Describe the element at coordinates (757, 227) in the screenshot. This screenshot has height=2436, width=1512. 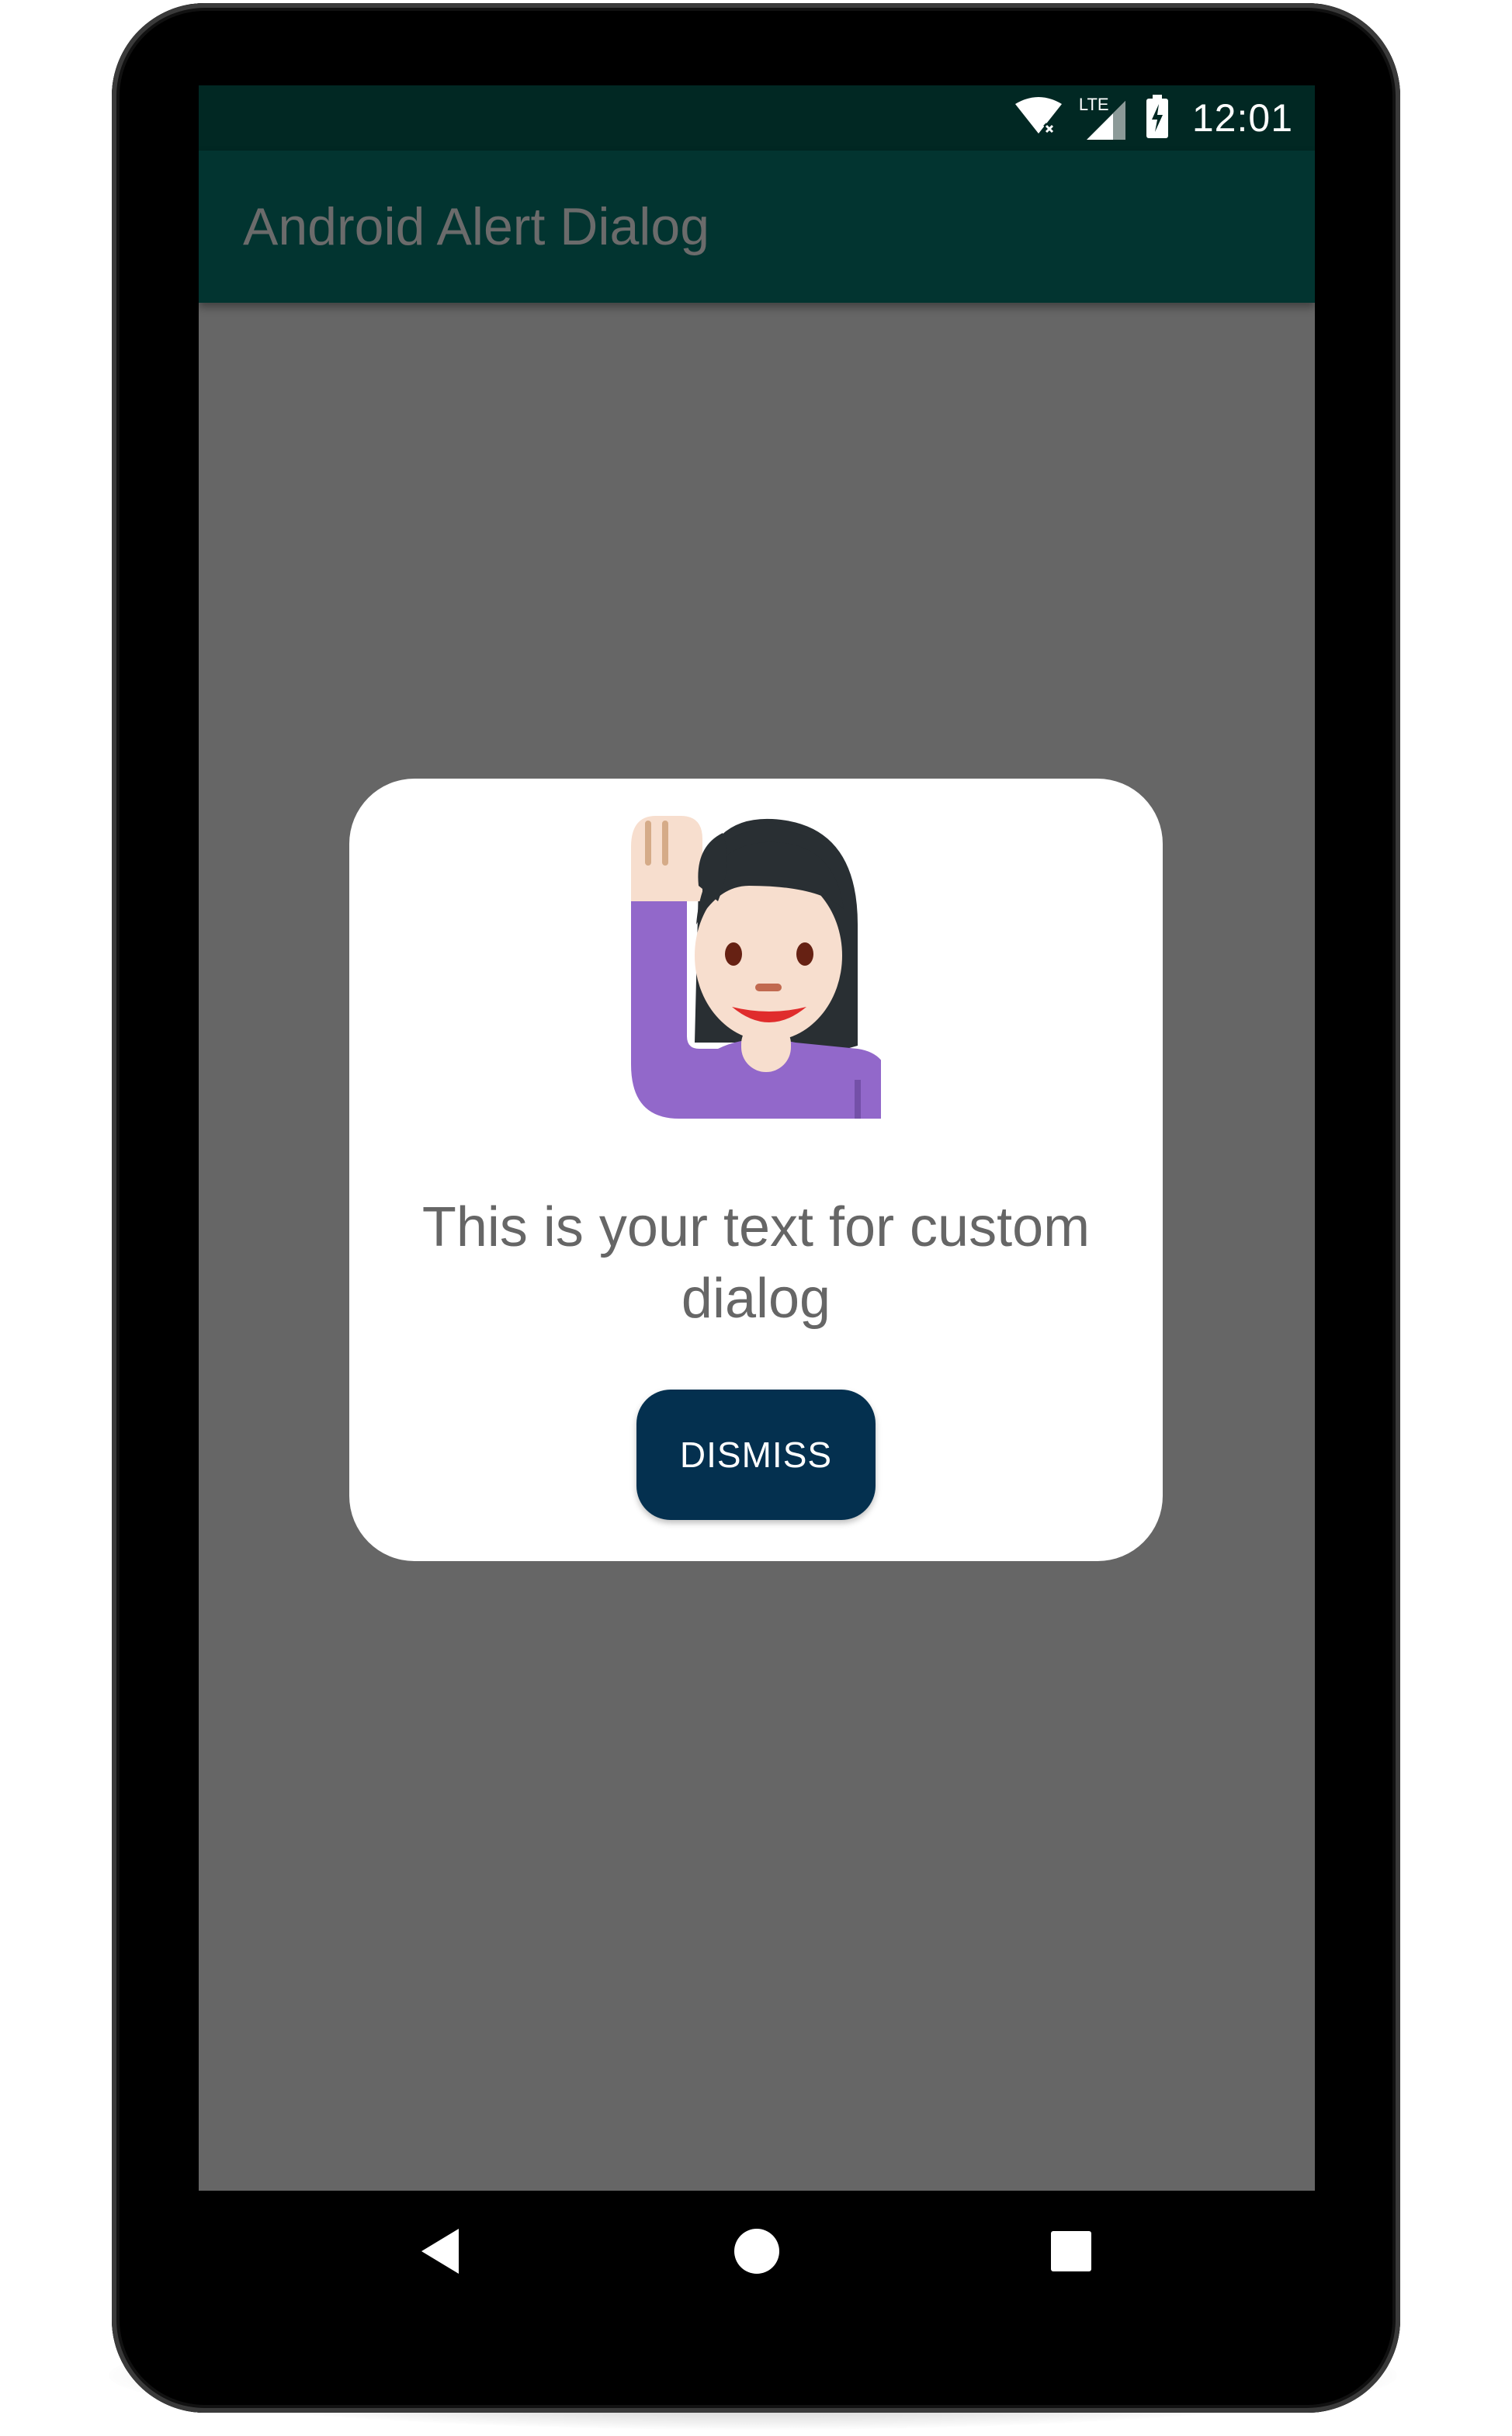
I see `app-bar: Android Alert Dialog` at that location.